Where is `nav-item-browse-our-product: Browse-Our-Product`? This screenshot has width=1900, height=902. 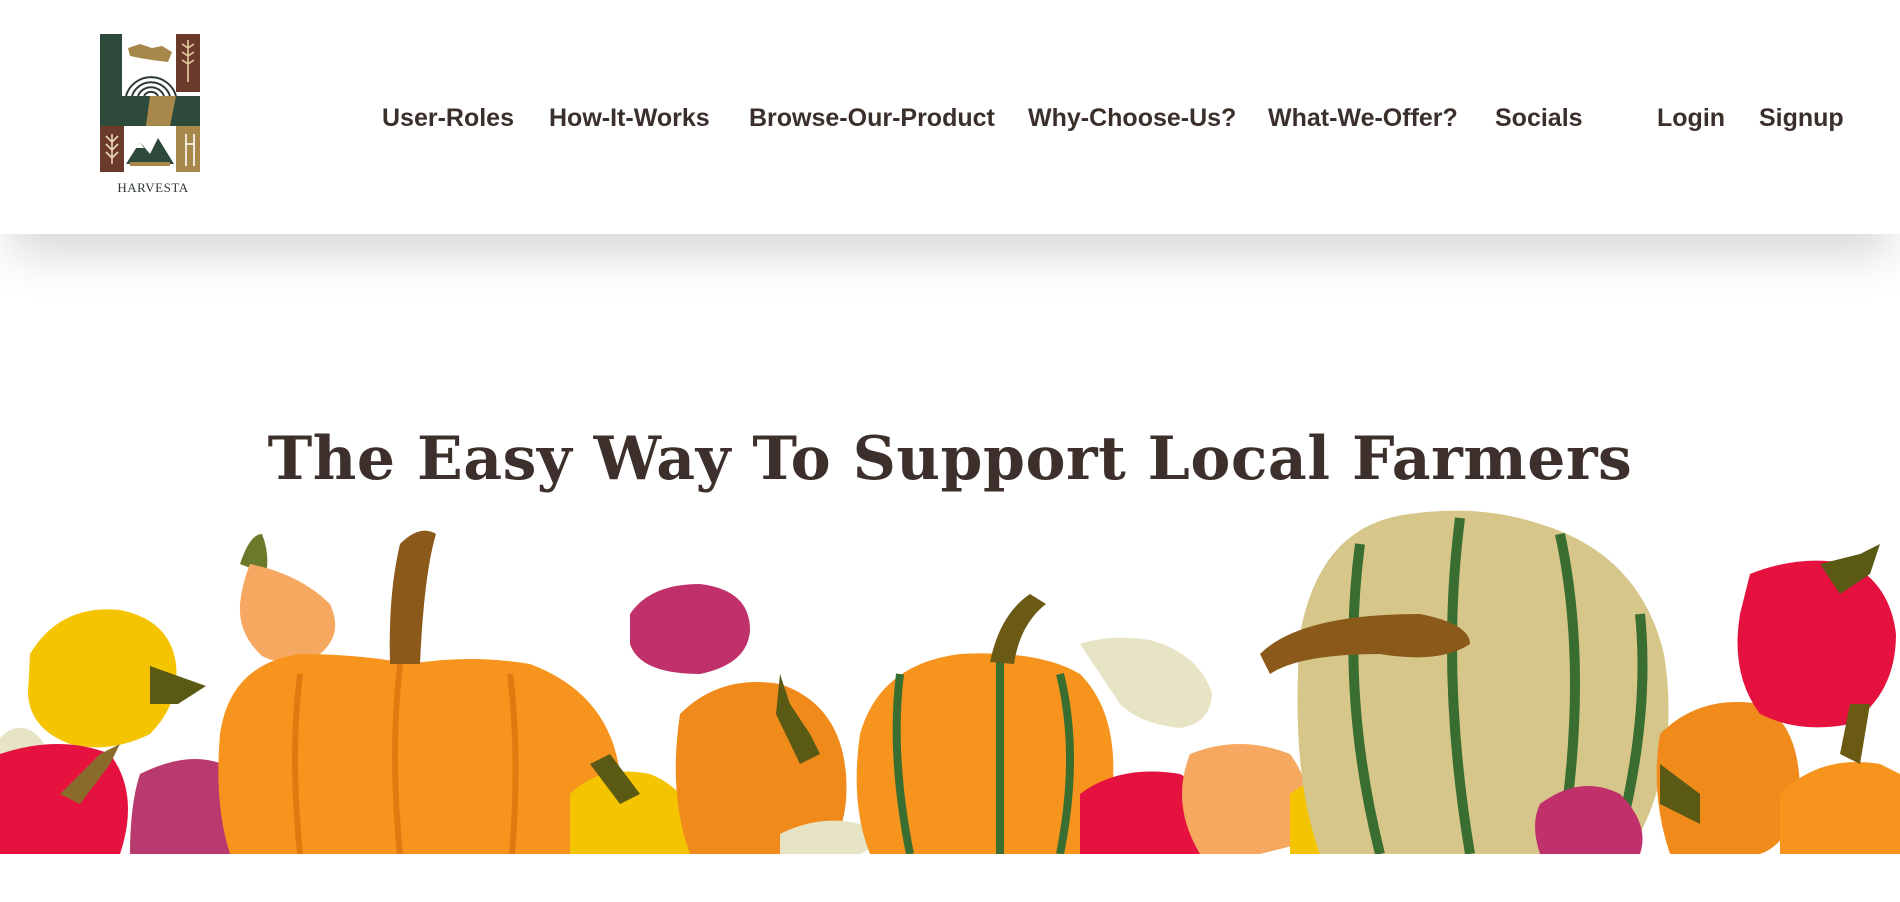
nav-item-browse-our-product: Browse-Our-Product is located at coordinates (872, 118).